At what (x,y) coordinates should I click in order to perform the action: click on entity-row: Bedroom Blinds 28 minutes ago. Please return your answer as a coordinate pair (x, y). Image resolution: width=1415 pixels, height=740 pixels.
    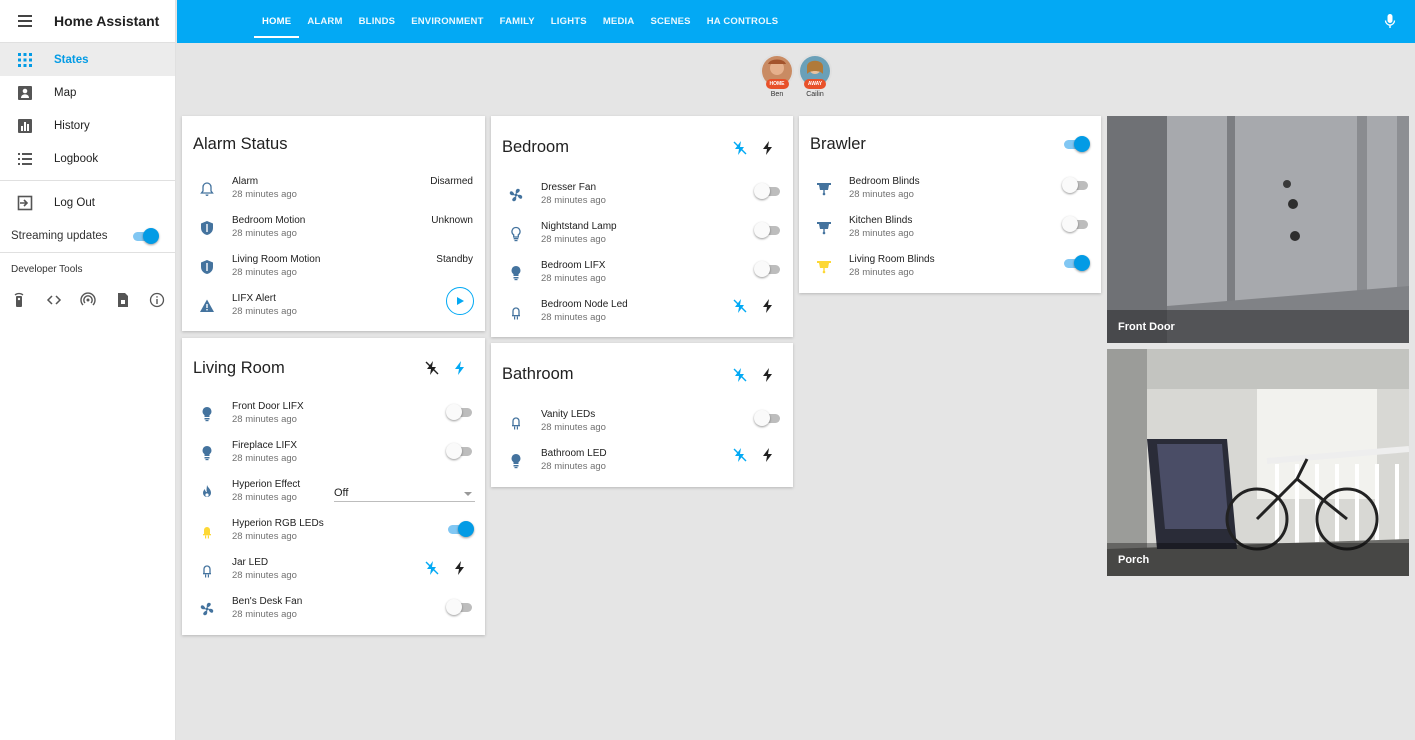
    Looking at the image, I should click on (950, 188).